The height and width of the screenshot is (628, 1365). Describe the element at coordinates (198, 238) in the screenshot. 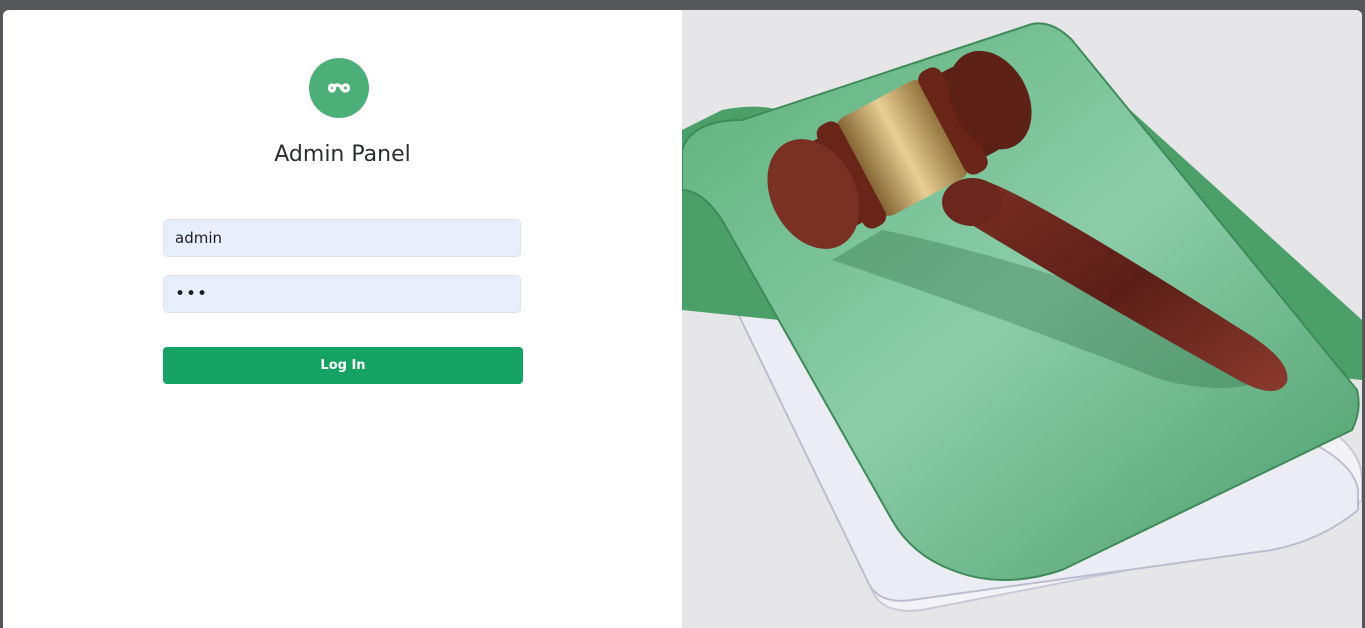

I see `username-value: admin` at that location.